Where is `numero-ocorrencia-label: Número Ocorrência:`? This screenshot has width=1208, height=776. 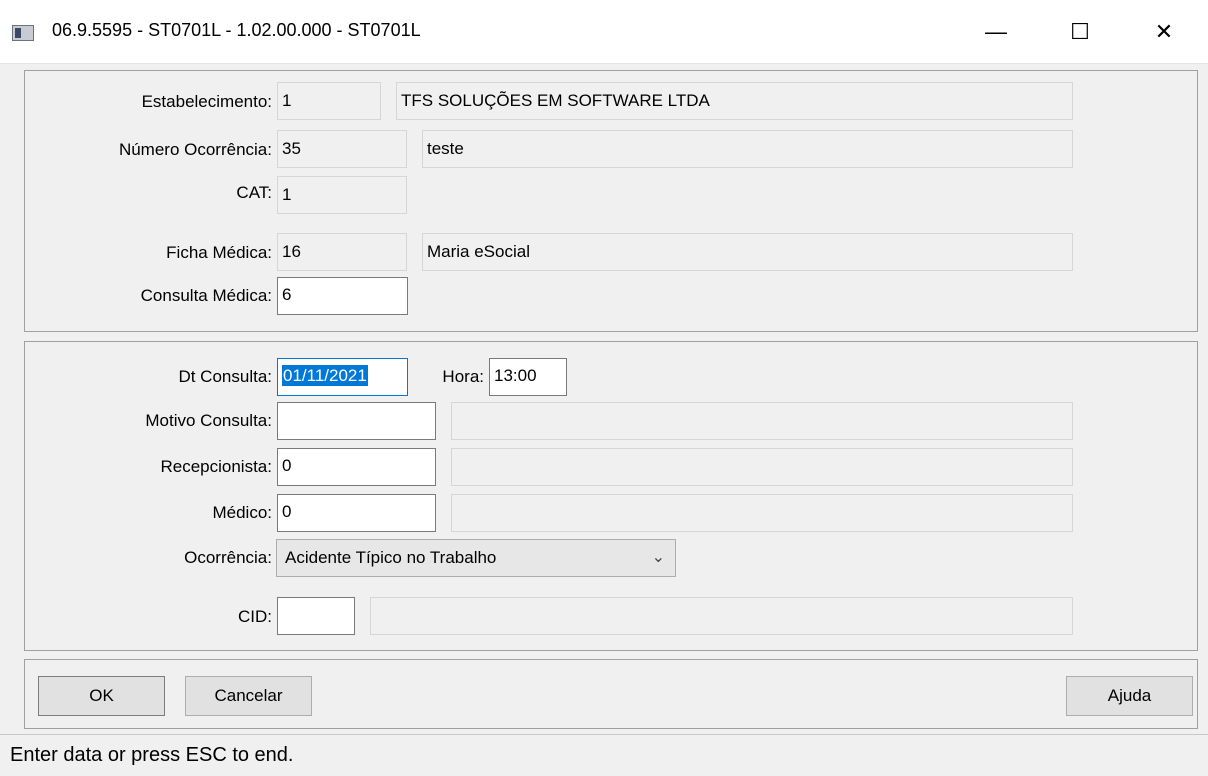 numero-ocorrencia-label: Número Ocorrência: is located at coordinates (195, 149).